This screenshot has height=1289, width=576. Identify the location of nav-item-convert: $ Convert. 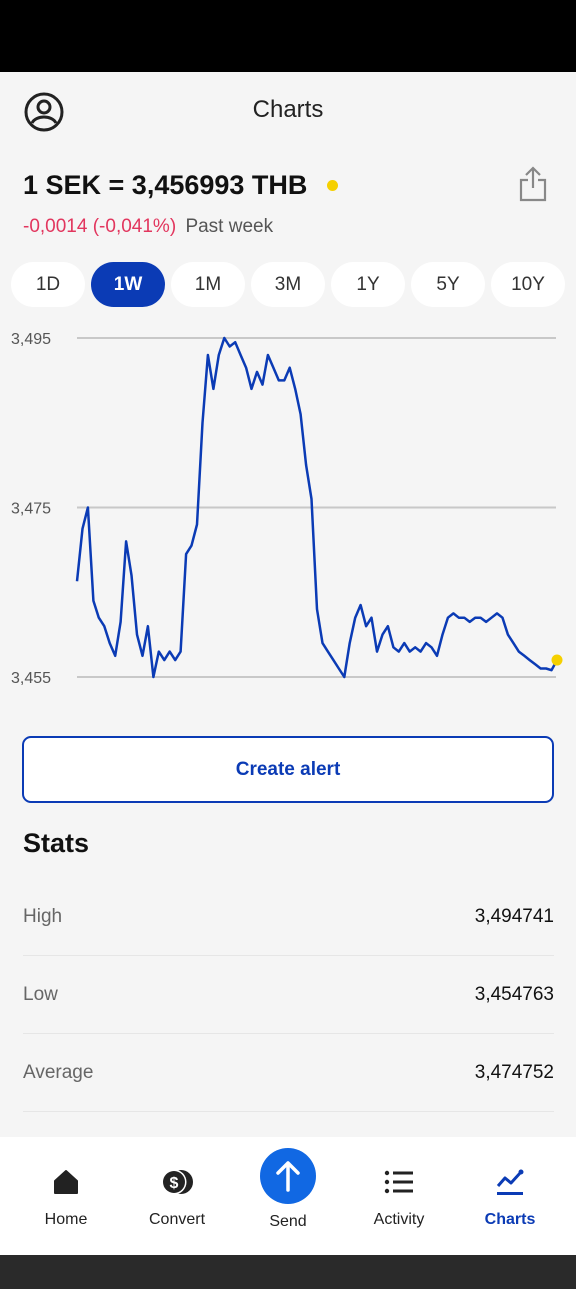
(177, 1196).